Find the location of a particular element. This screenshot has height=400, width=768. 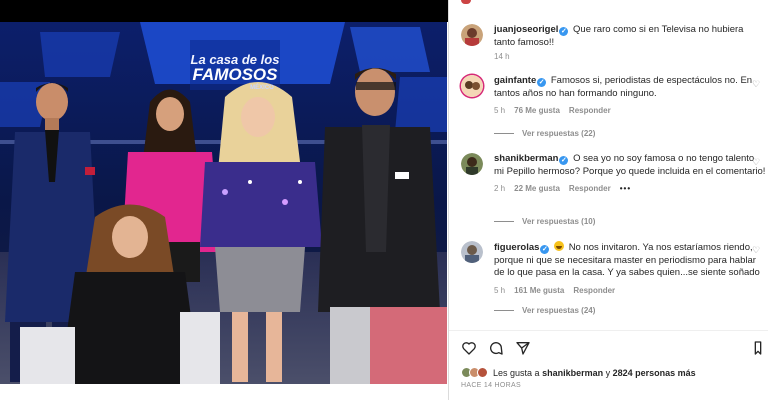

divider is located at coordinates (608, 330).